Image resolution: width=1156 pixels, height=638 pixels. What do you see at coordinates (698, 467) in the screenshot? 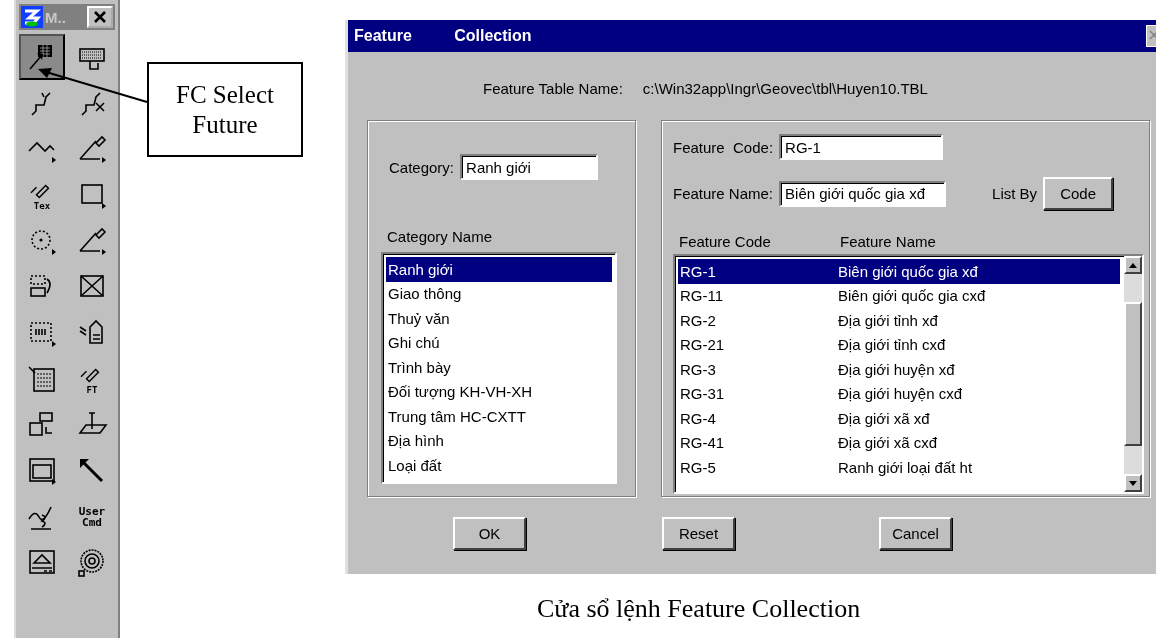
I see `code-cell-text: RG-5` at bounding box center [698, 467].